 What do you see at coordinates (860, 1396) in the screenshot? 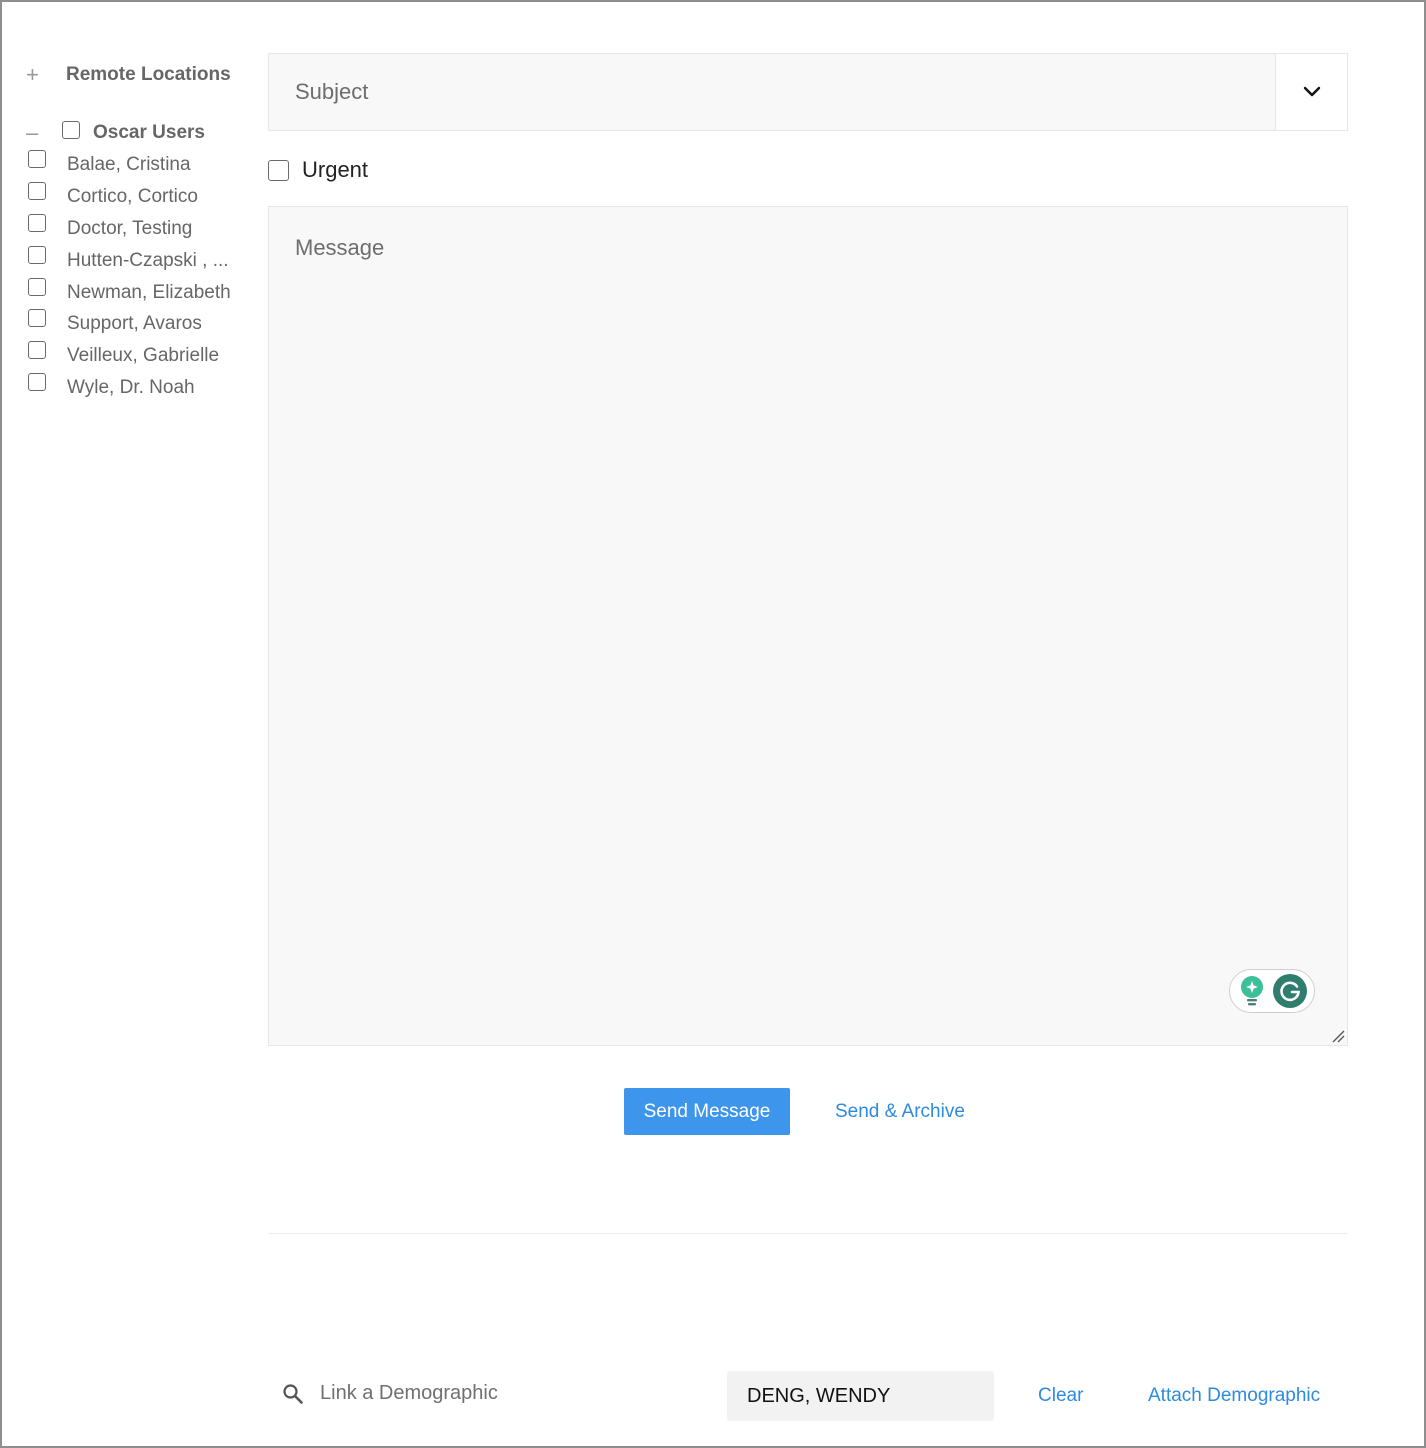
I see `selected-demographic-field: DENG, WENDY` at bounding box center [860, 1396].